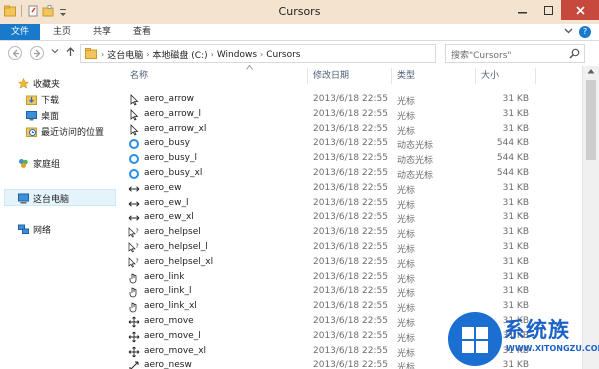 This screenshot has width=599, height=369. Describe the element at coordinates (23, 229) in the screenshot. I see `network-icon` at that location.